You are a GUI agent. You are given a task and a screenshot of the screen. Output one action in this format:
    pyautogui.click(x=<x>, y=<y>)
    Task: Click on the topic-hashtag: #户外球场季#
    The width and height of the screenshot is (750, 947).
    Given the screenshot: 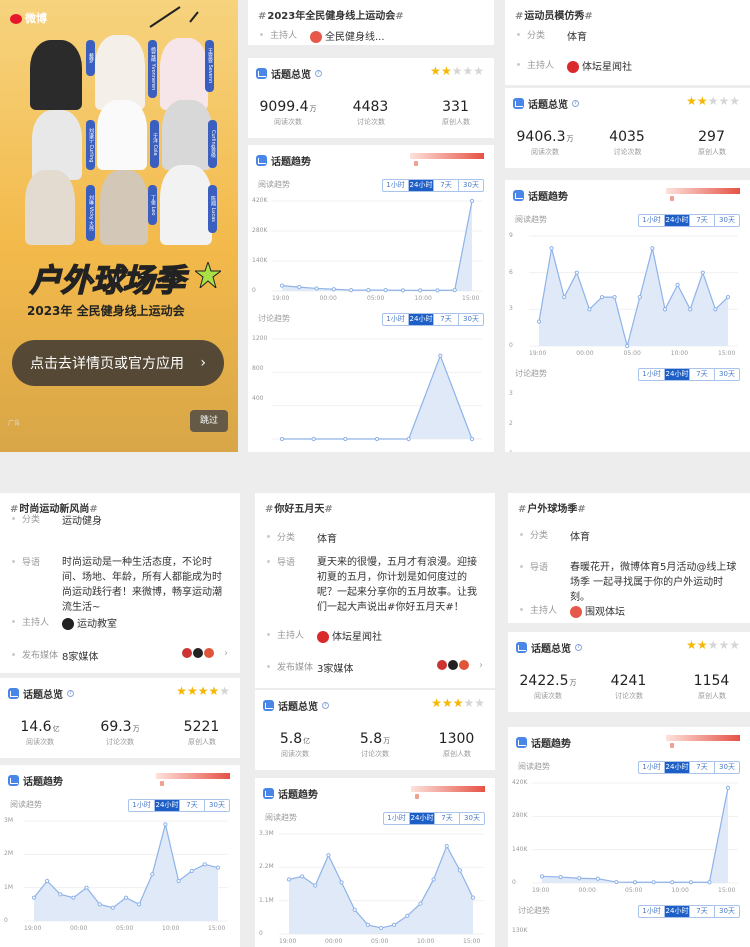 What is the action you would take?
    pyautogui.click(x=552, y=507)
    